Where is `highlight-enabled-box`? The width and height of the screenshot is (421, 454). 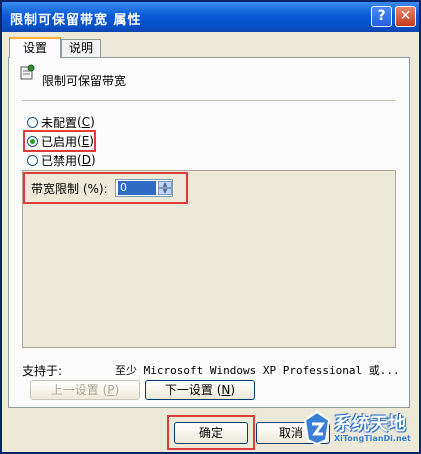 highlight-enabled-box is located at coordinates (59, 141).